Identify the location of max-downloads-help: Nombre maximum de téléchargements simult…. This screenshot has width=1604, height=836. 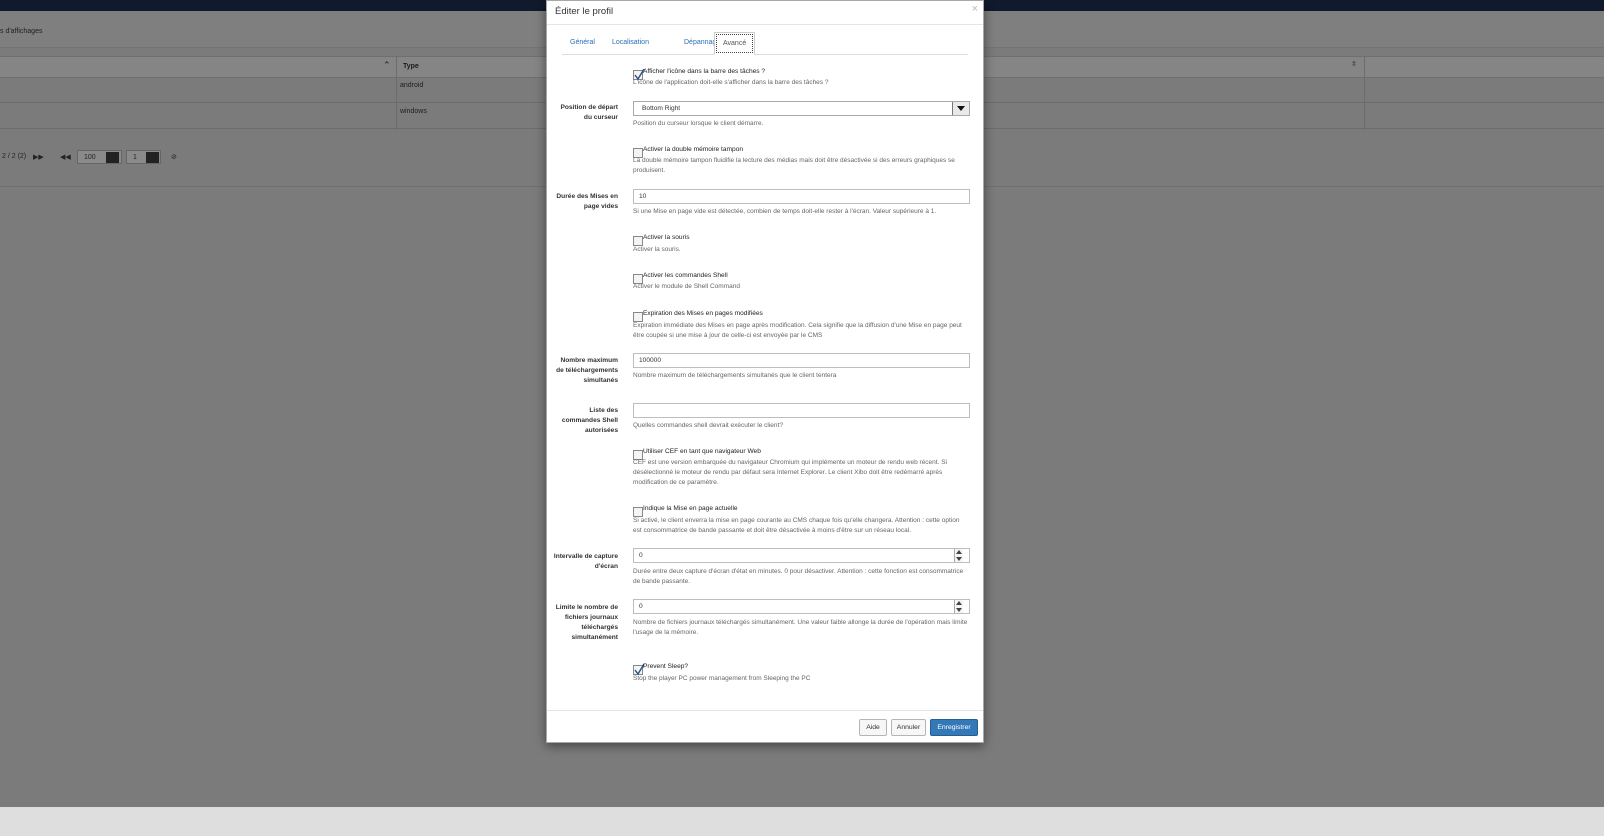
(735, 375).